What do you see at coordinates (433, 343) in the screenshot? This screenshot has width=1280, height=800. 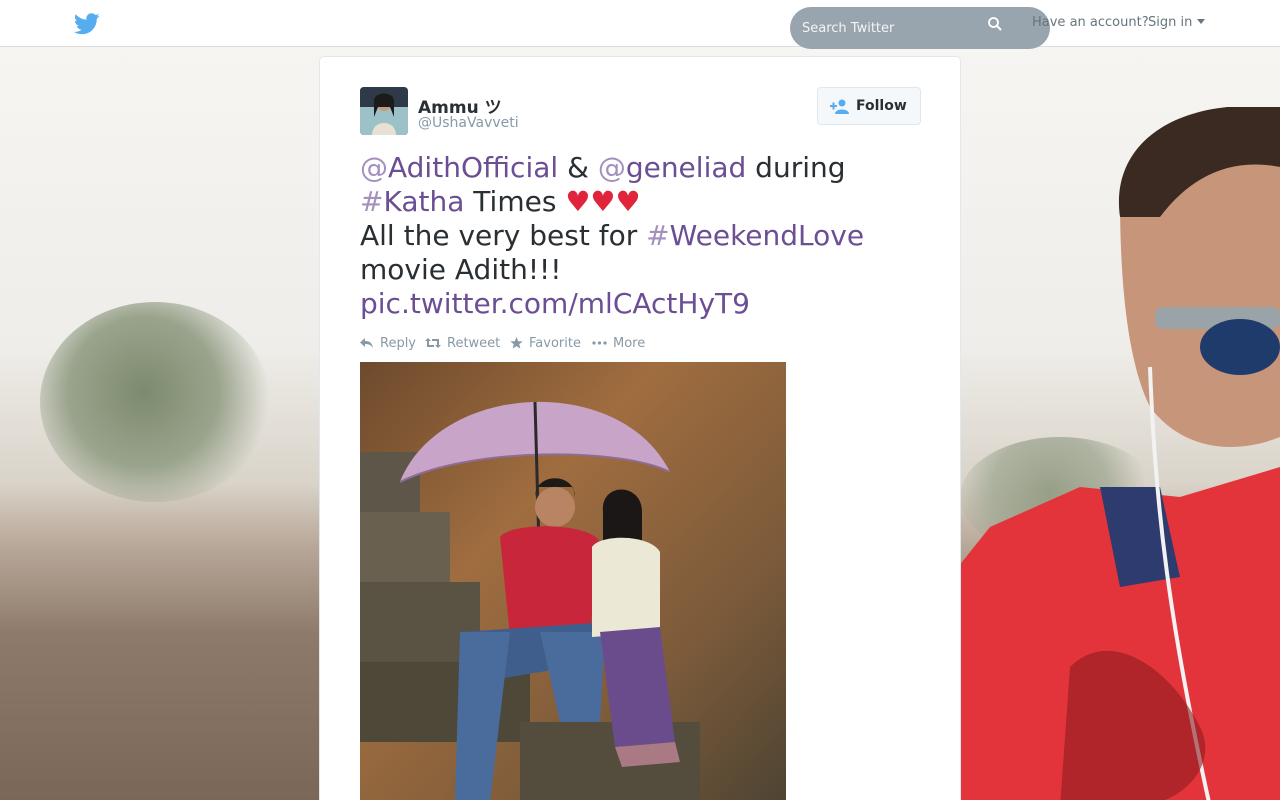 I see `retweet-icon` at bounding box center [433, 343].